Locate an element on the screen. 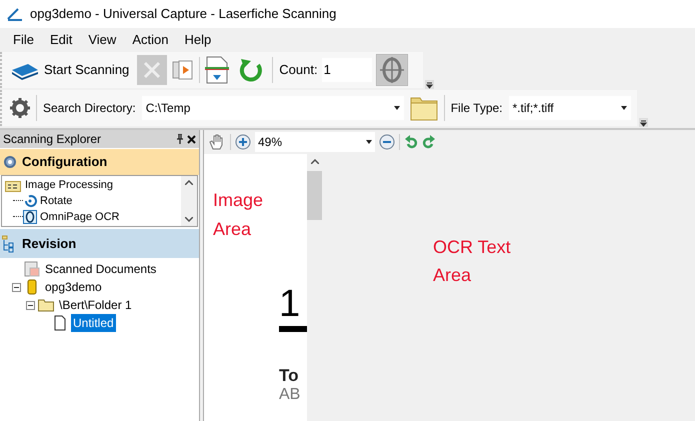 The image size is (695, 421). document-text: 1 is located at coordinates (290, 304).